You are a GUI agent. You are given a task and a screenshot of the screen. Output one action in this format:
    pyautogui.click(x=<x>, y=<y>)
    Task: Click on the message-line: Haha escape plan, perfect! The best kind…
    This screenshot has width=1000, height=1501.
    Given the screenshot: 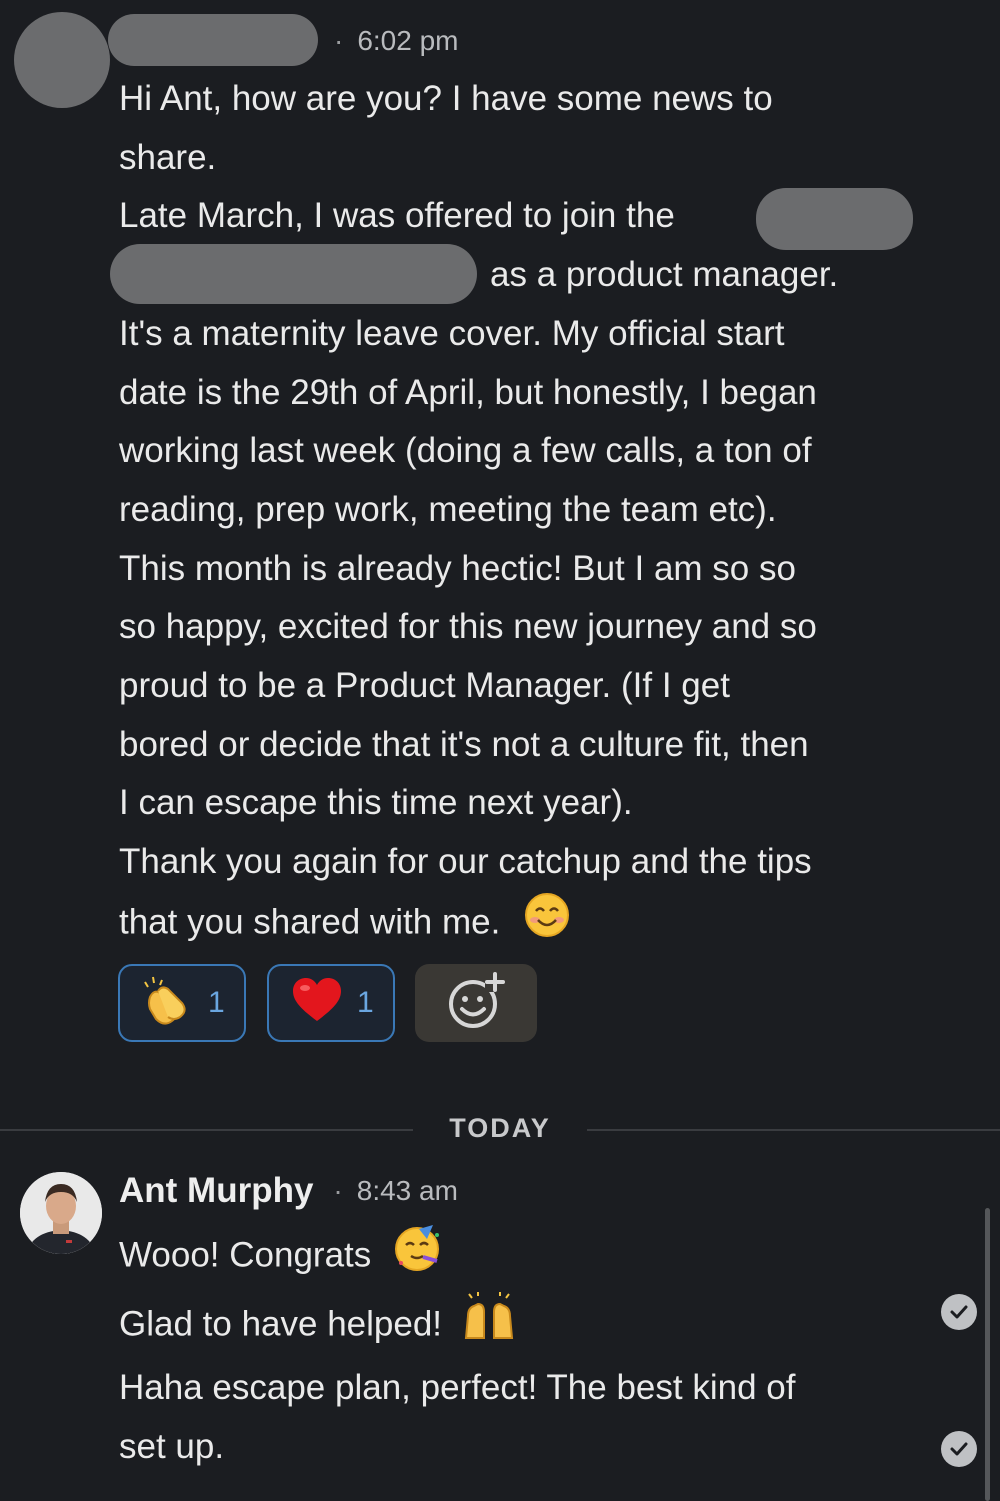 What is the action you would take?
    pyautogui.click(x=457, y=1387)
    